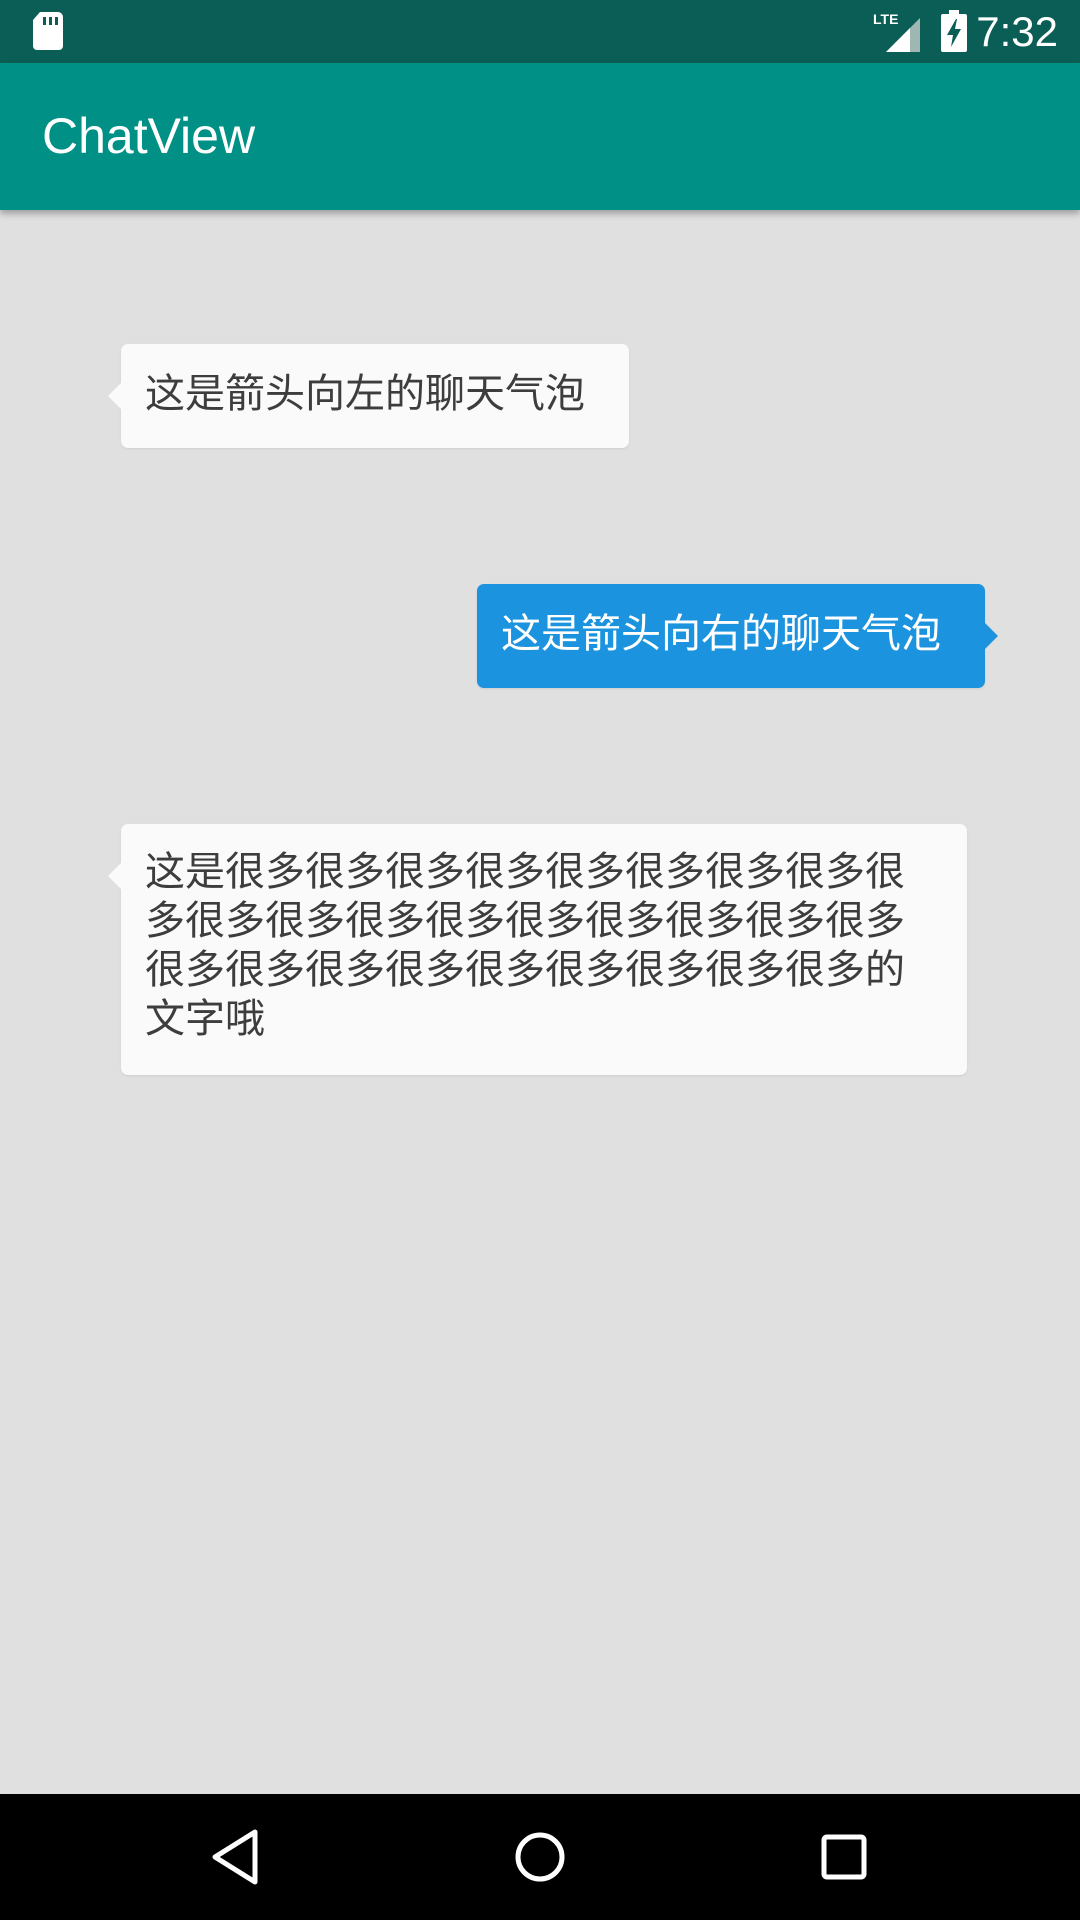 Image resolution: width=1080 pixels, height=1920 pixels. What do you see at coordinates (48, 31) in the screenshot?
I see `sd-card-icon` at bounding box center [48, 31].